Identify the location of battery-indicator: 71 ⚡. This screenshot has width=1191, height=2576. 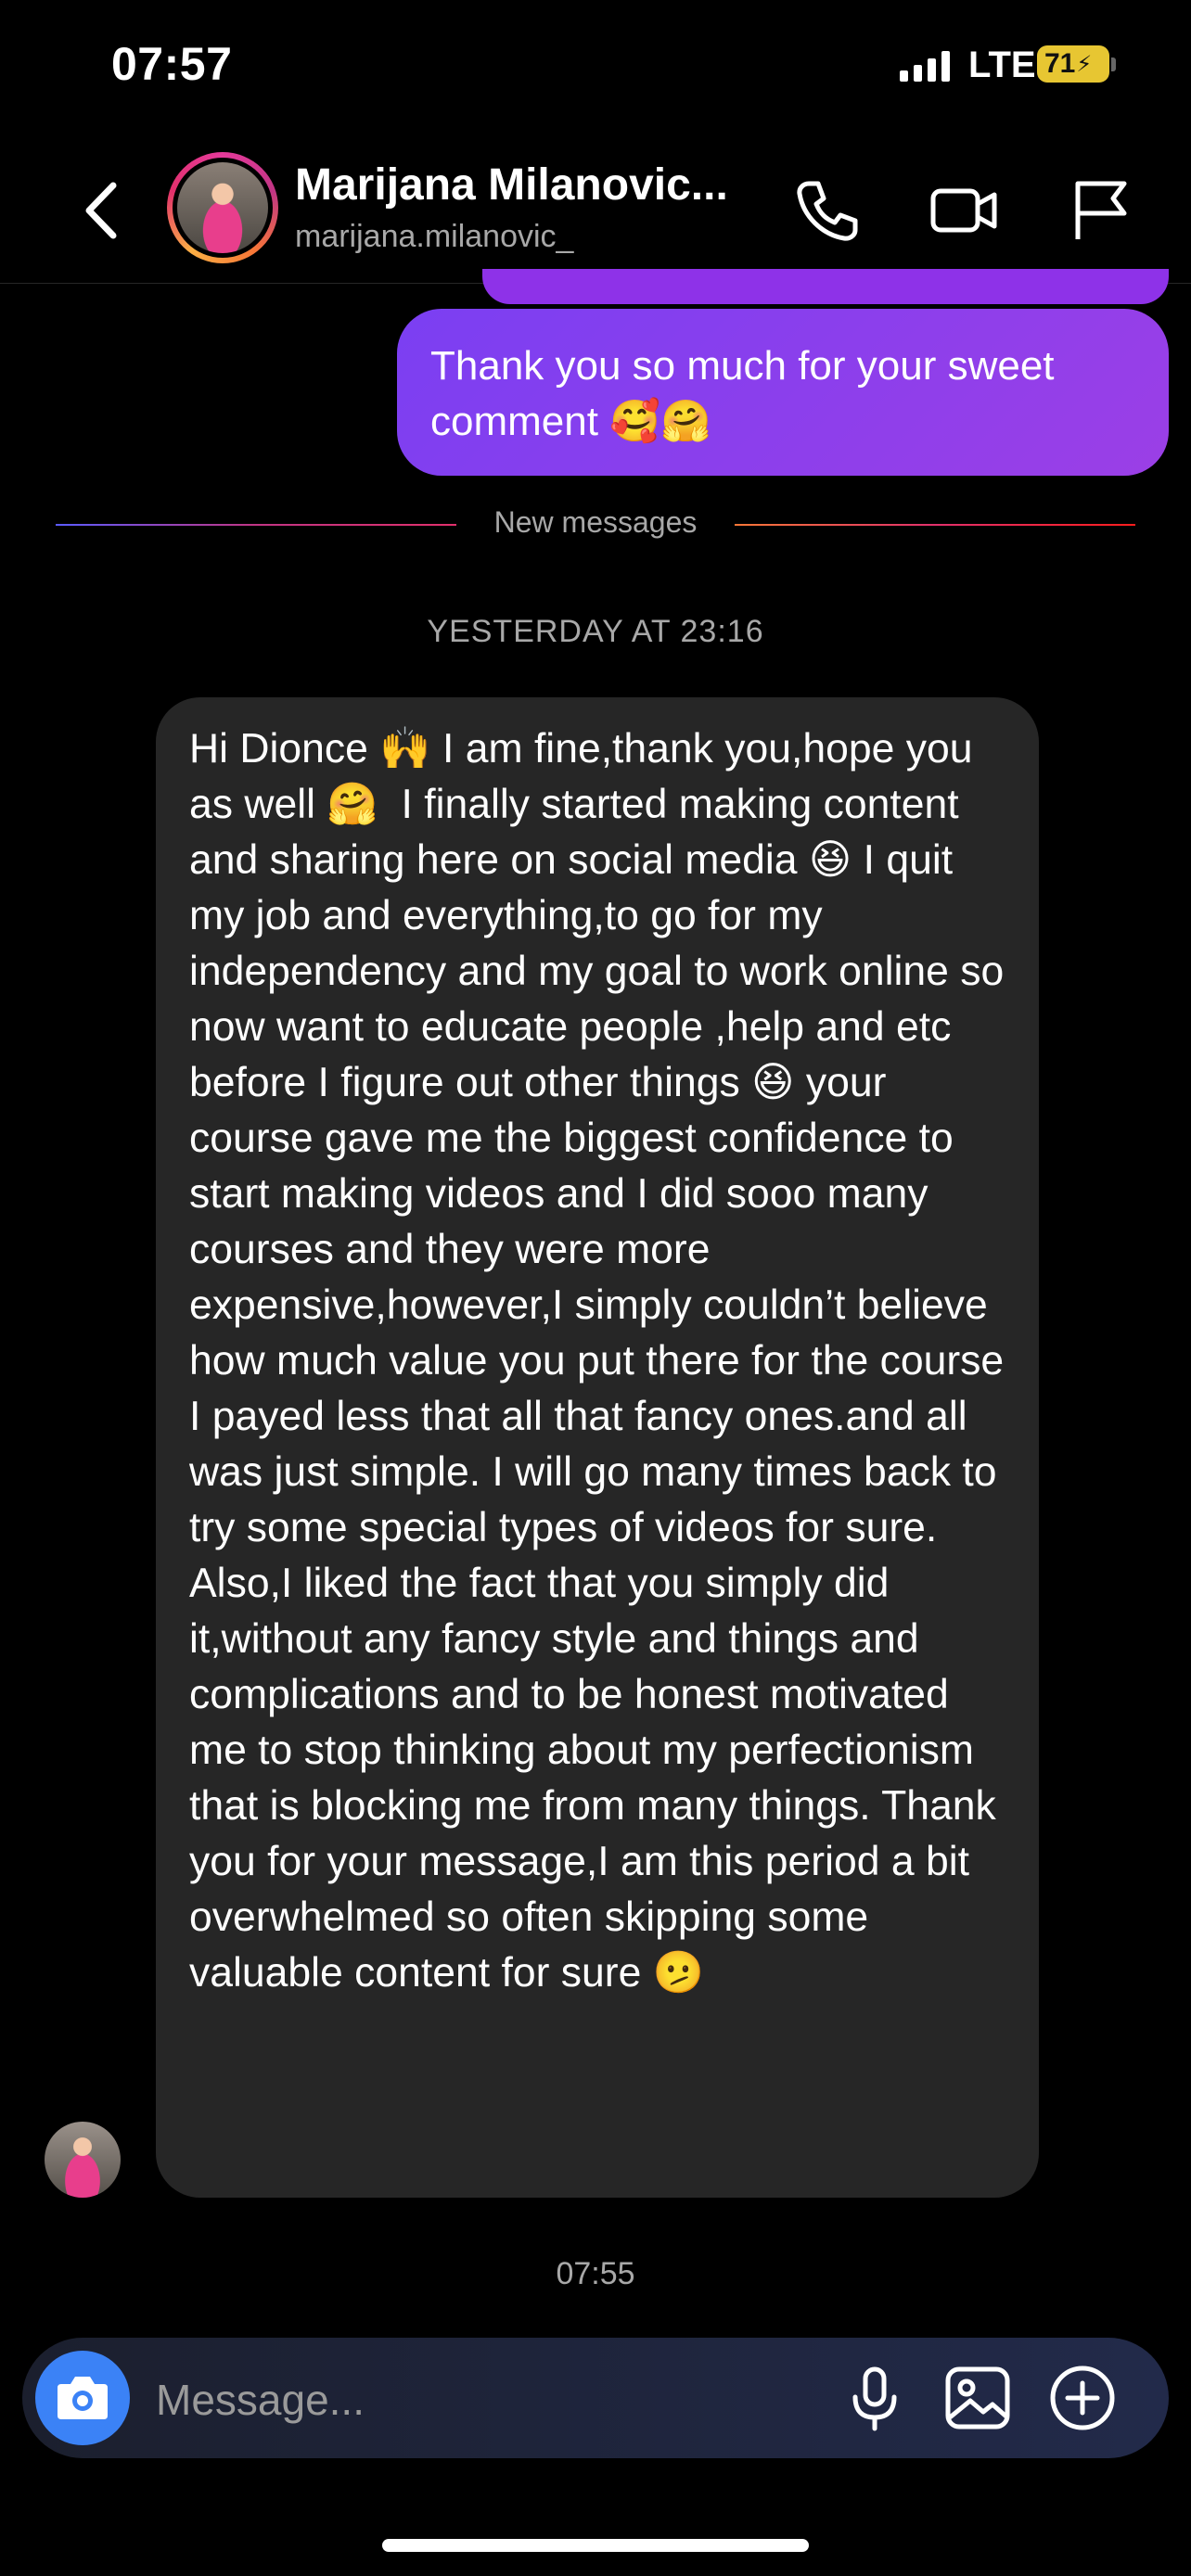
(1073, 64).